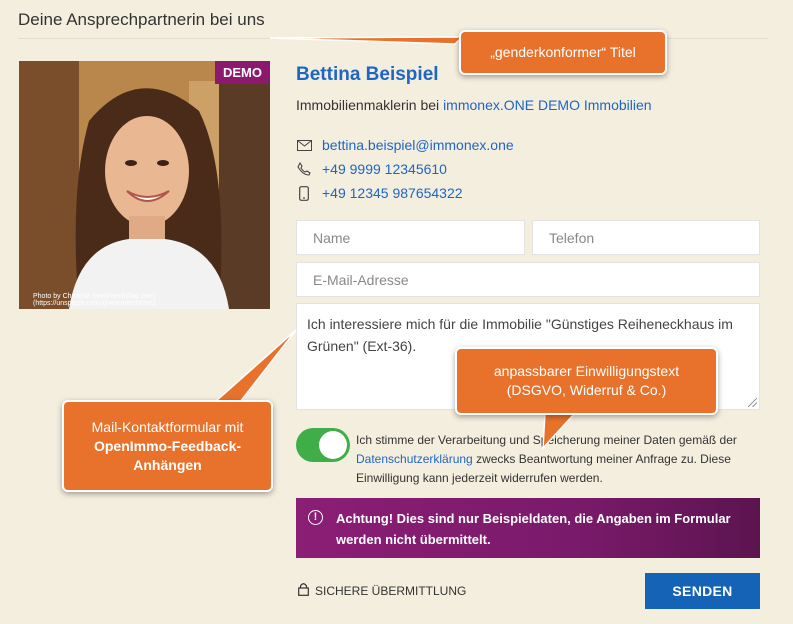 The width and height of the screenshot is (793, 624). I want to click on callout-consent-line1: anpassbarer Einwilligungstext, so click(586, 371).